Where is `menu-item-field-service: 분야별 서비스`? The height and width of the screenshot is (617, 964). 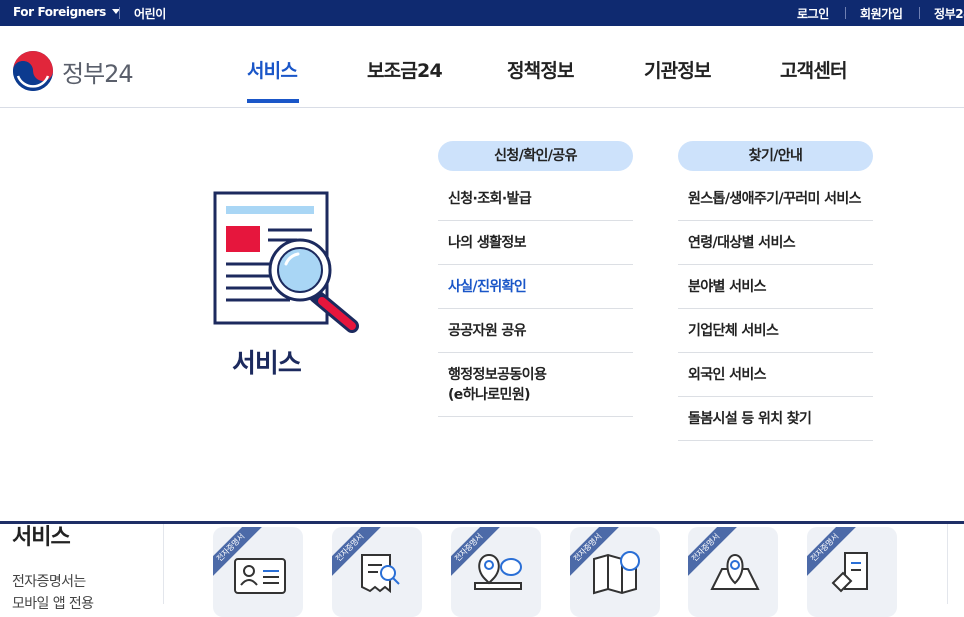 menu-item-field-service: 분야별 서비스 is located at coordinates (775, 287).